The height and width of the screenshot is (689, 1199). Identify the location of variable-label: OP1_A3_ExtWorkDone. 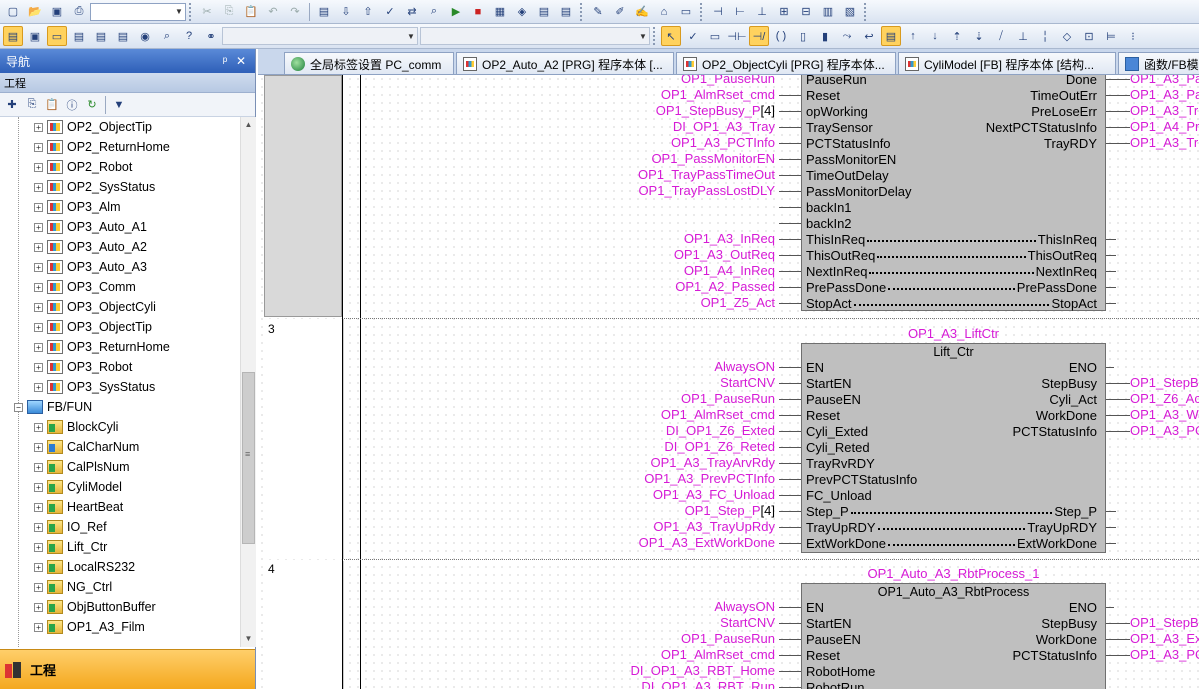
(707, 543).